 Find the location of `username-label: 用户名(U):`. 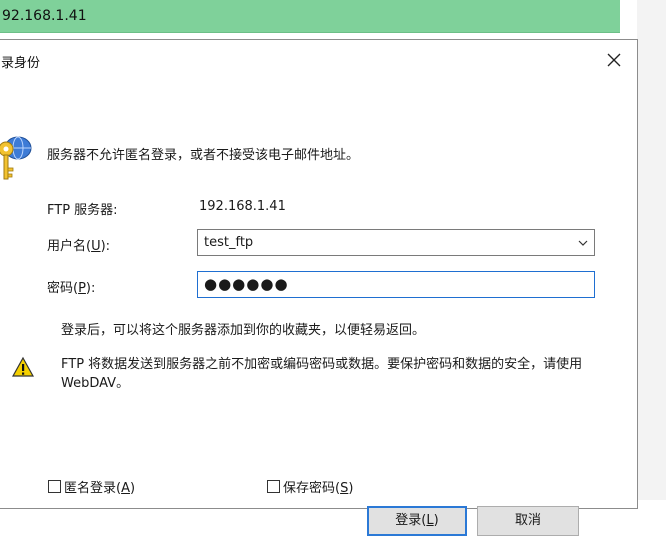

username-label: 用户名(U): is located at coordinates (79, 246).